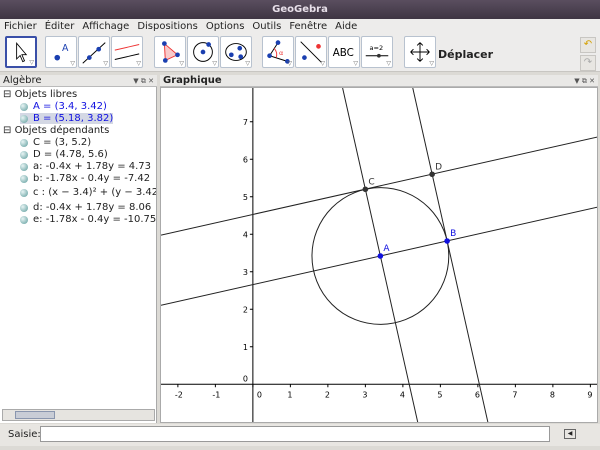 This screenshot has width=600, height=450. Describe the element at coordinates (245, 272) in the screenshot. I see `y-tick-label: 3` at that location.